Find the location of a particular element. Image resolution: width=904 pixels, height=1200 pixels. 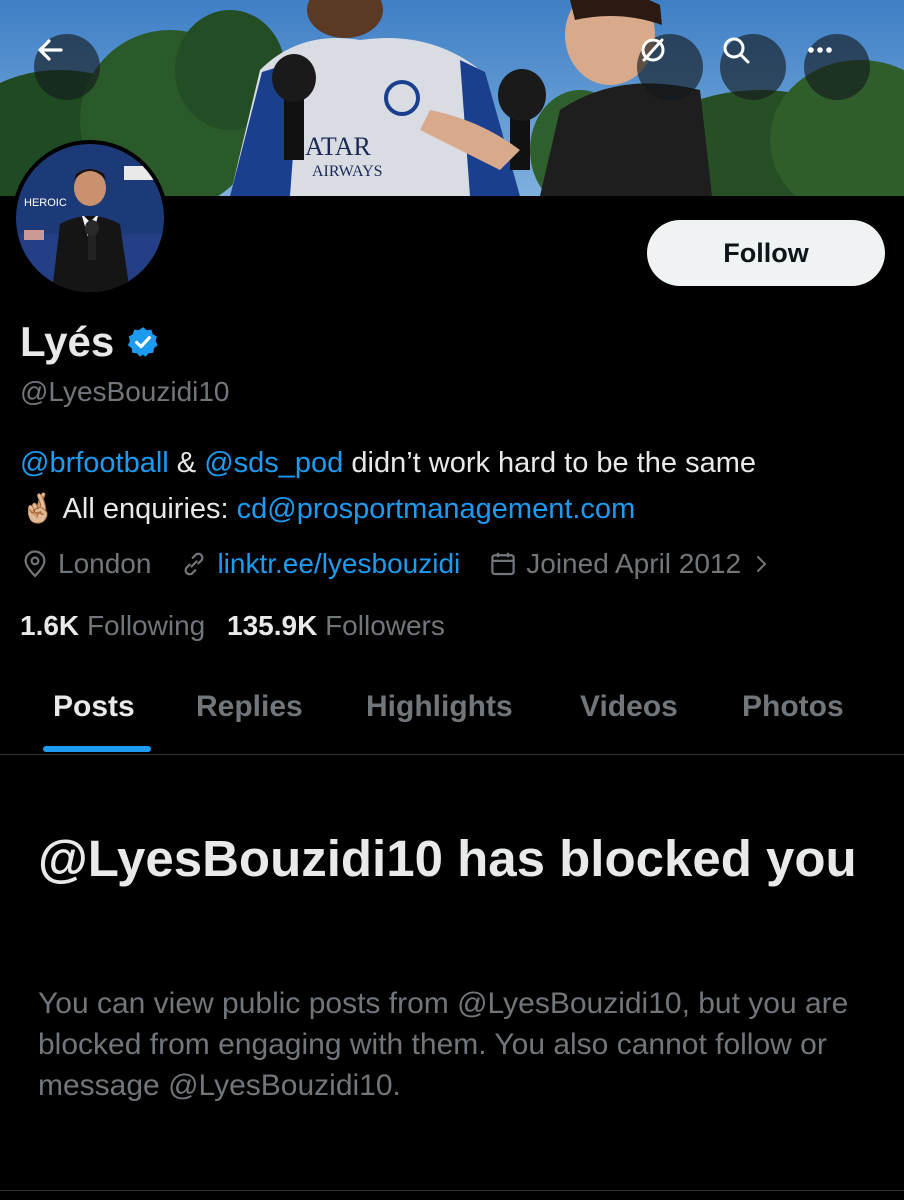

website-link: linktr.ee/lyesbouzidi is located at coordinates (338, 564).